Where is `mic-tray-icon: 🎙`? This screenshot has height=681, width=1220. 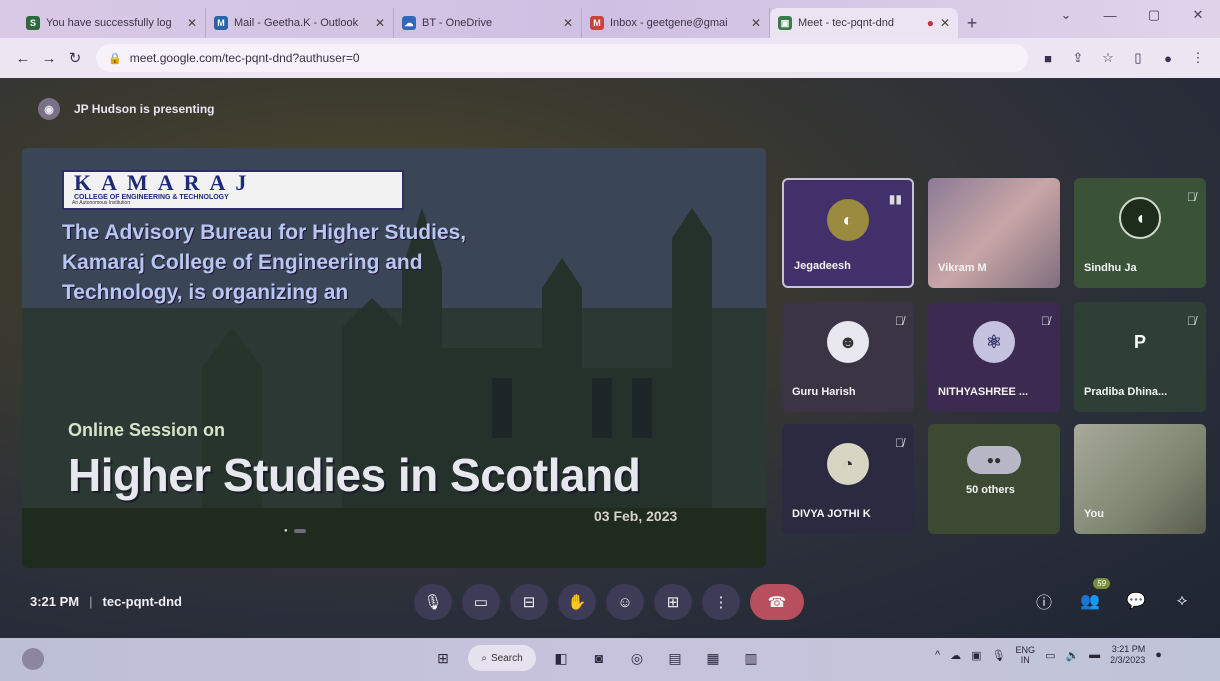 mic-tray-icon: 🎙 is located at coordinates (999, 655).